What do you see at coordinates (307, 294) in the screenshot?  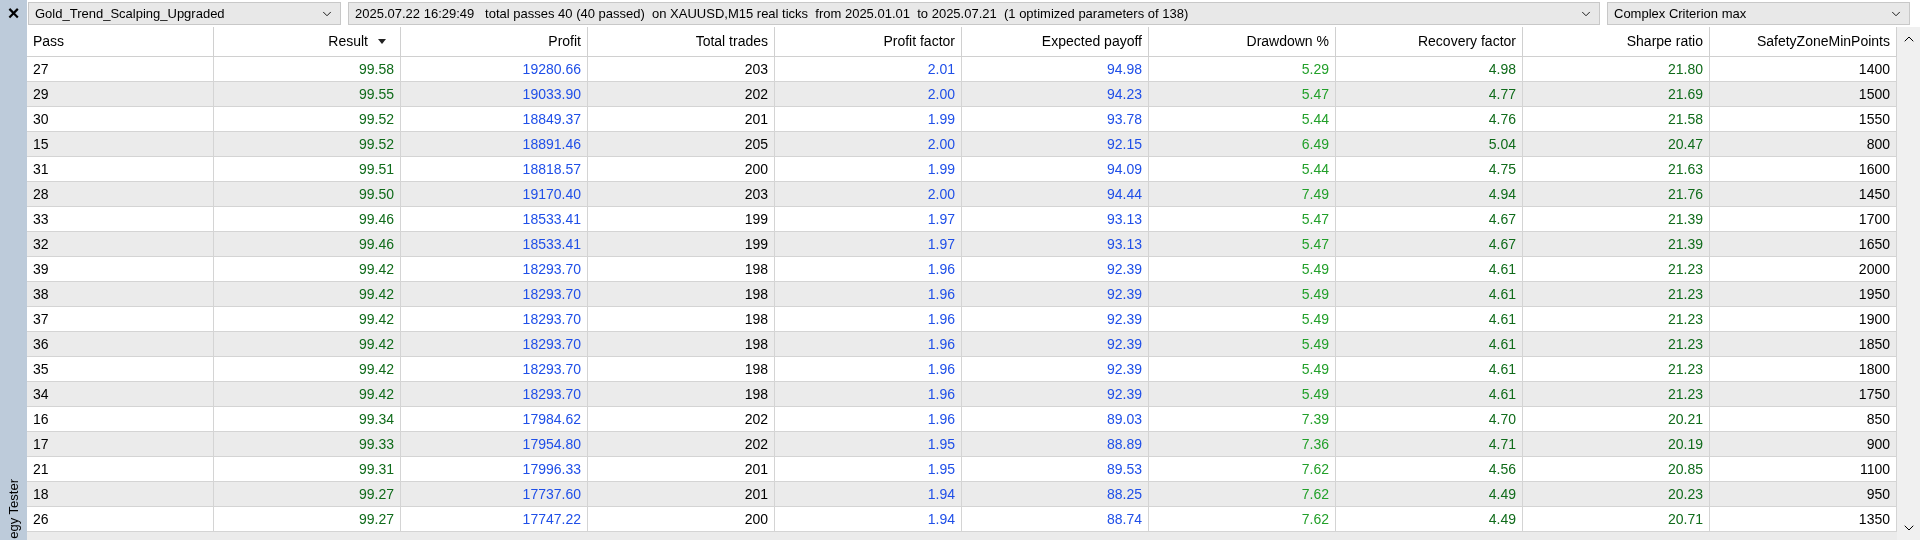 I see `table-cell: 99.42` at bounding box center [307, 294].